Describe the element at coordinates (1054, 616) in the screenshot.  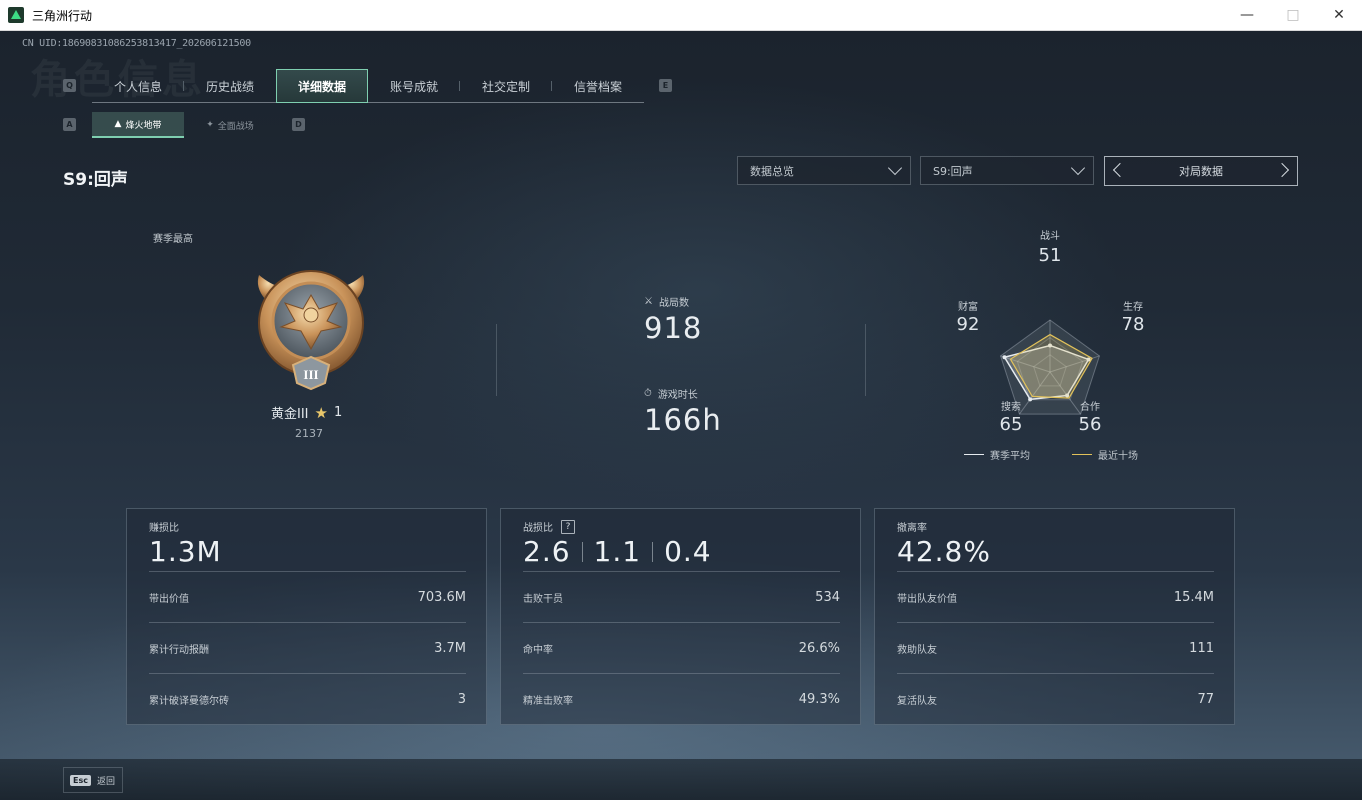
I see `extraction-rate-card: 撤离率 42.8% 带出队友价值 15.4M 救助队友 111 复活队友 77` at that location.